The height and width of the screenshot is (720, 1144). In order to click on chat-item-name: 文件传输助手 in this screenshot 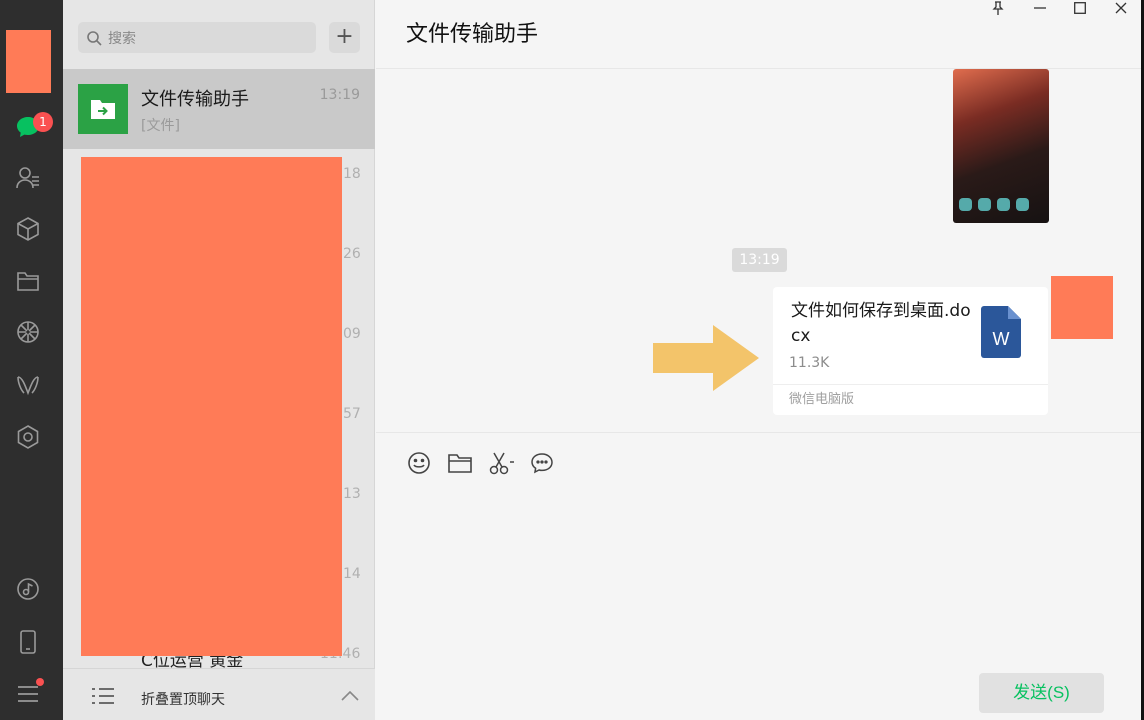, I will do `click(195, 99)`.